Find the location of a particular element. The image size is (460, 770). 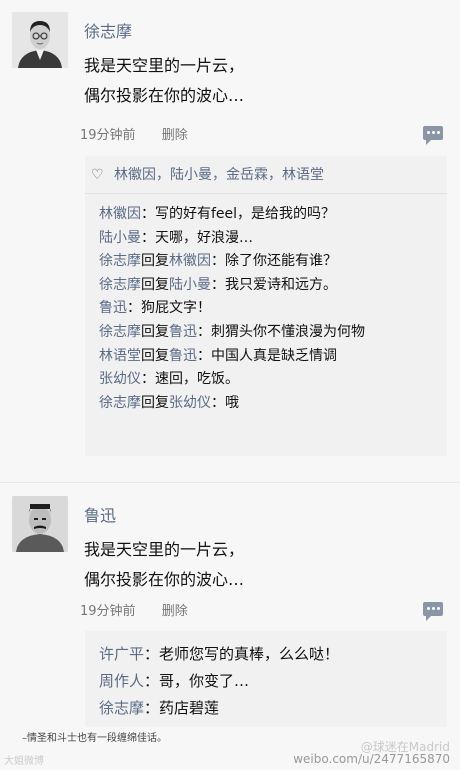

reply-target: 张幼仪 is located at coordinates (190, 403).